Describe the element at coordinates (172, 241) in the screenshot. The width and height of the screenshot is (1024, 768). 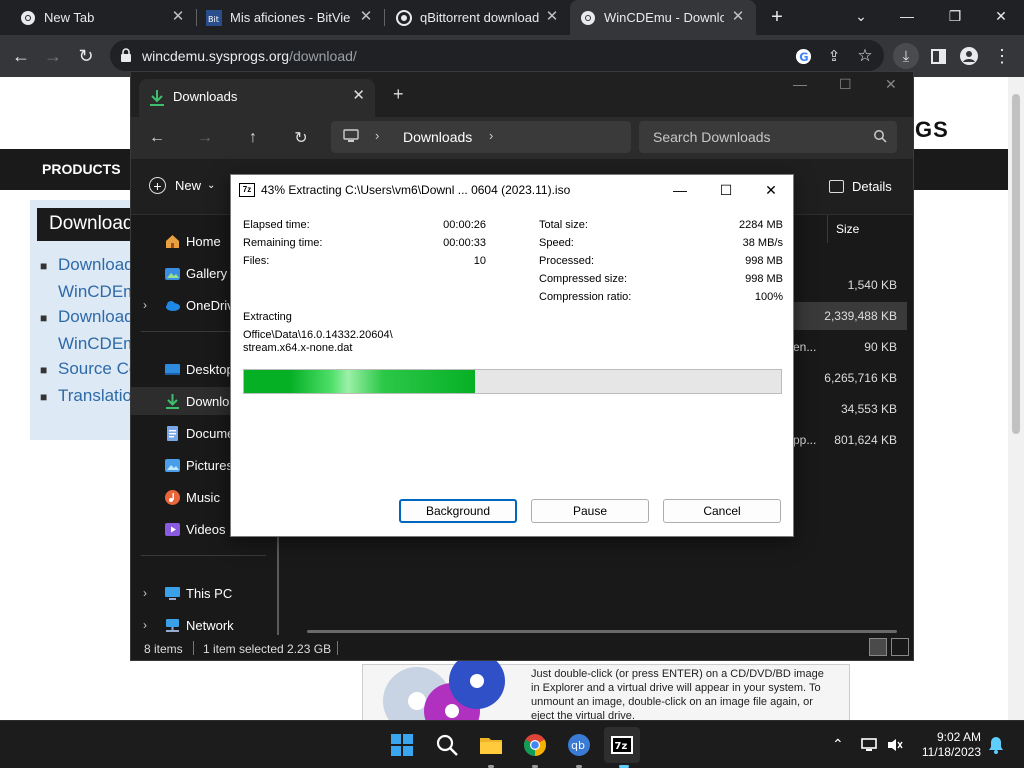
I see `home-icon` at that location.